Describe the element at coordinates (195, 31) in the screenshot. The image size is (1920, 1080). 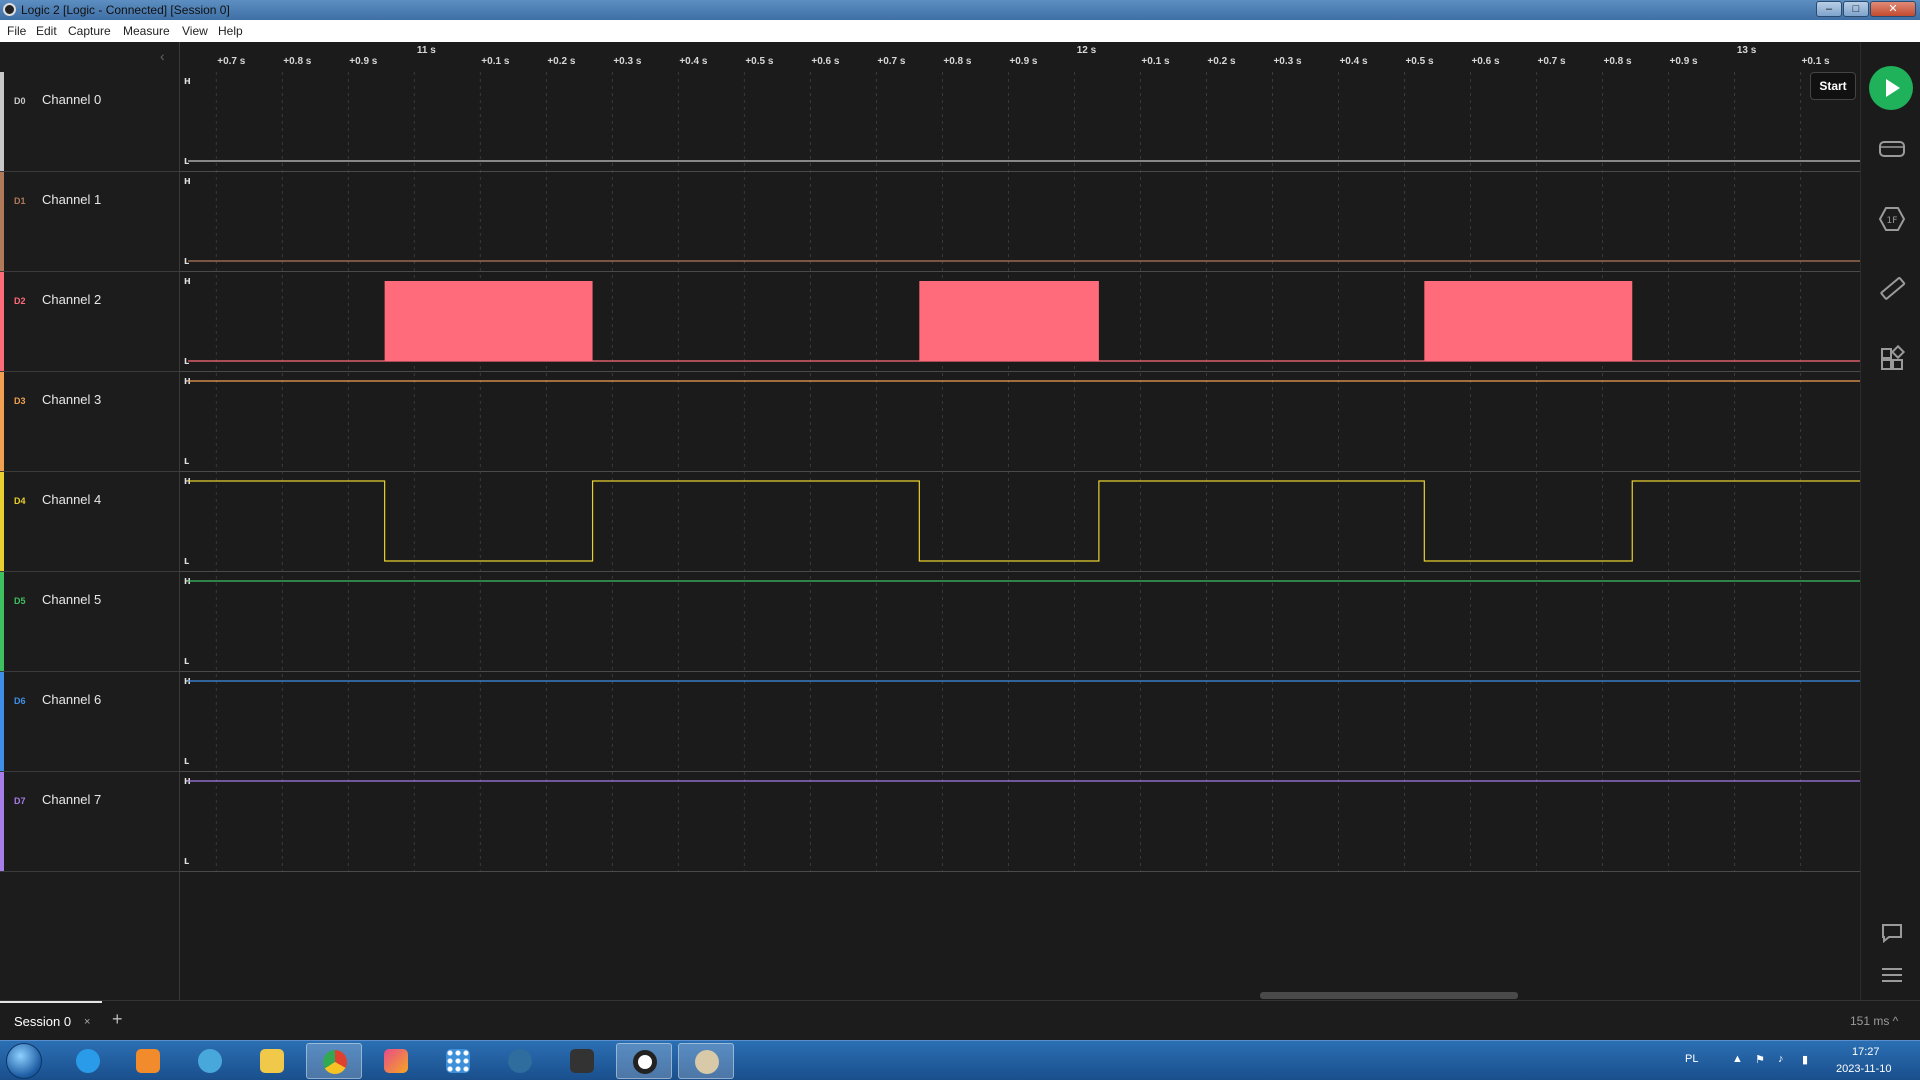
I see `menu-view: View` at that location.